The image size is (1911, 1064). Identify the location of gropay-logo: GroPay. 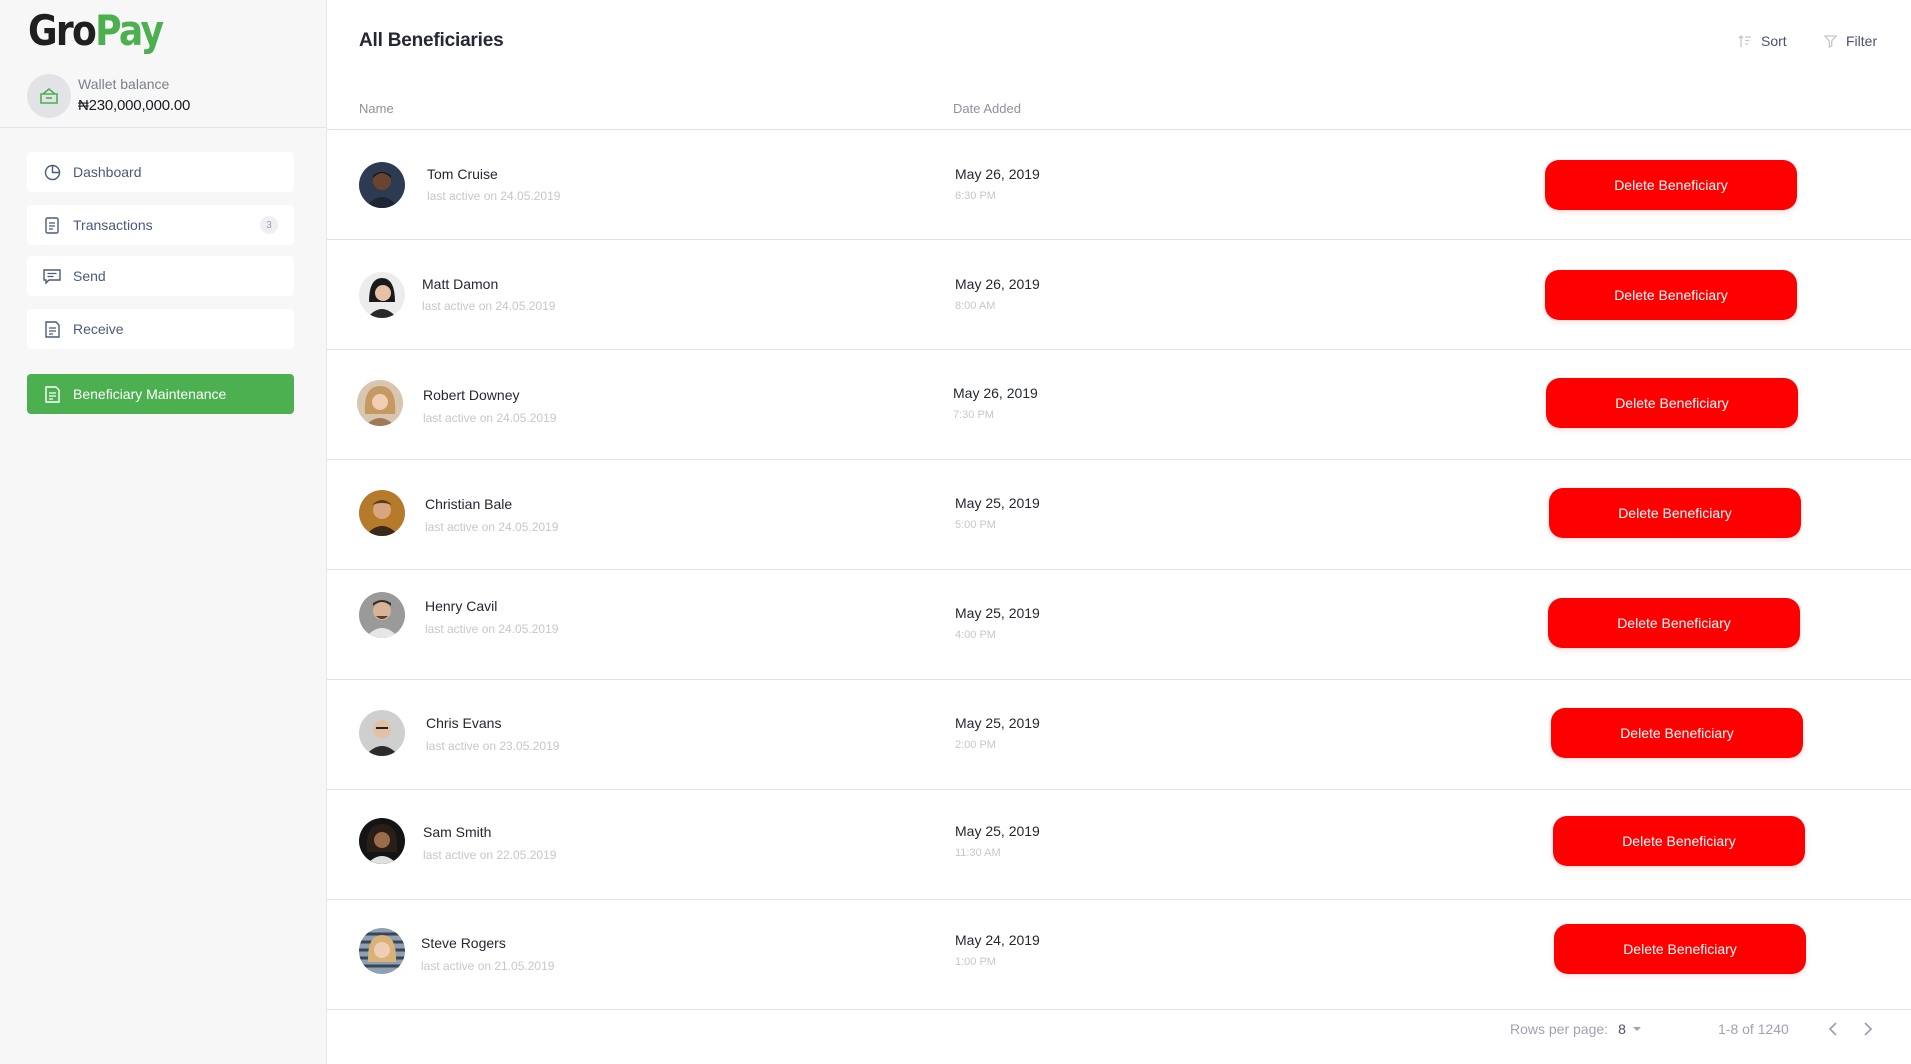
(96, 30).